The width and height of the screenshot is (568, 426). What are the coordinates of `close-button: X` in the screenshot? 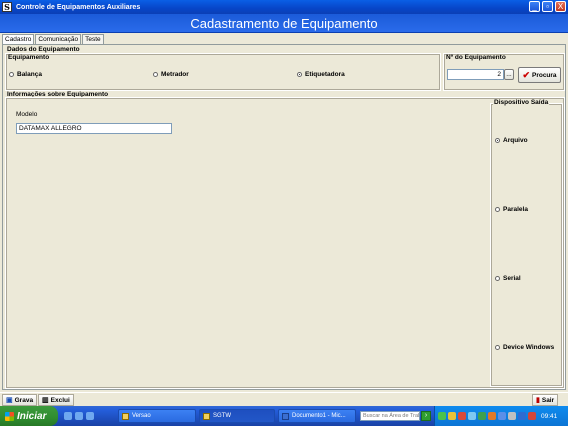 It's located at (560, 6).